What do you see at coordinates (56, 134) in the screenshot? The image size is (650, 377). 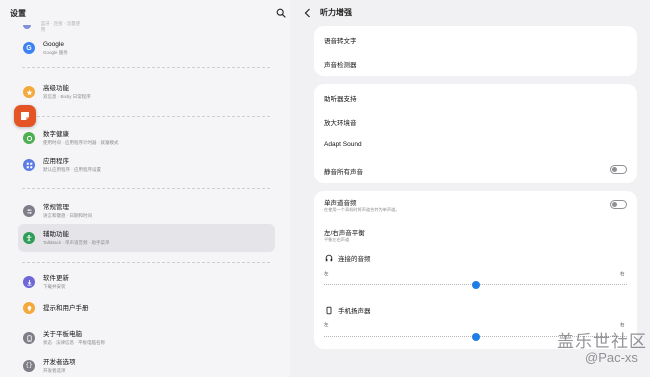 I see `sidebar-item-label: 数字健康` at bounding box center [56, 134].